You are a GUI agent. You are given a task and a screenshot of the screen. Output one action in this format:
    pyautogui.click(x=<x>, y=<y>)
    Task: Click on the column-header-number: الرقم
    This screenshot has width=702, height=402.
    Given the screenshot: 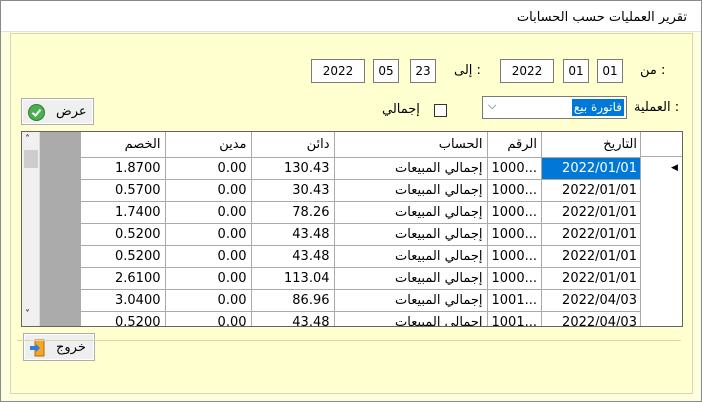 What is the action you would take?
    pyautogui.click(x=514, y=145)
    